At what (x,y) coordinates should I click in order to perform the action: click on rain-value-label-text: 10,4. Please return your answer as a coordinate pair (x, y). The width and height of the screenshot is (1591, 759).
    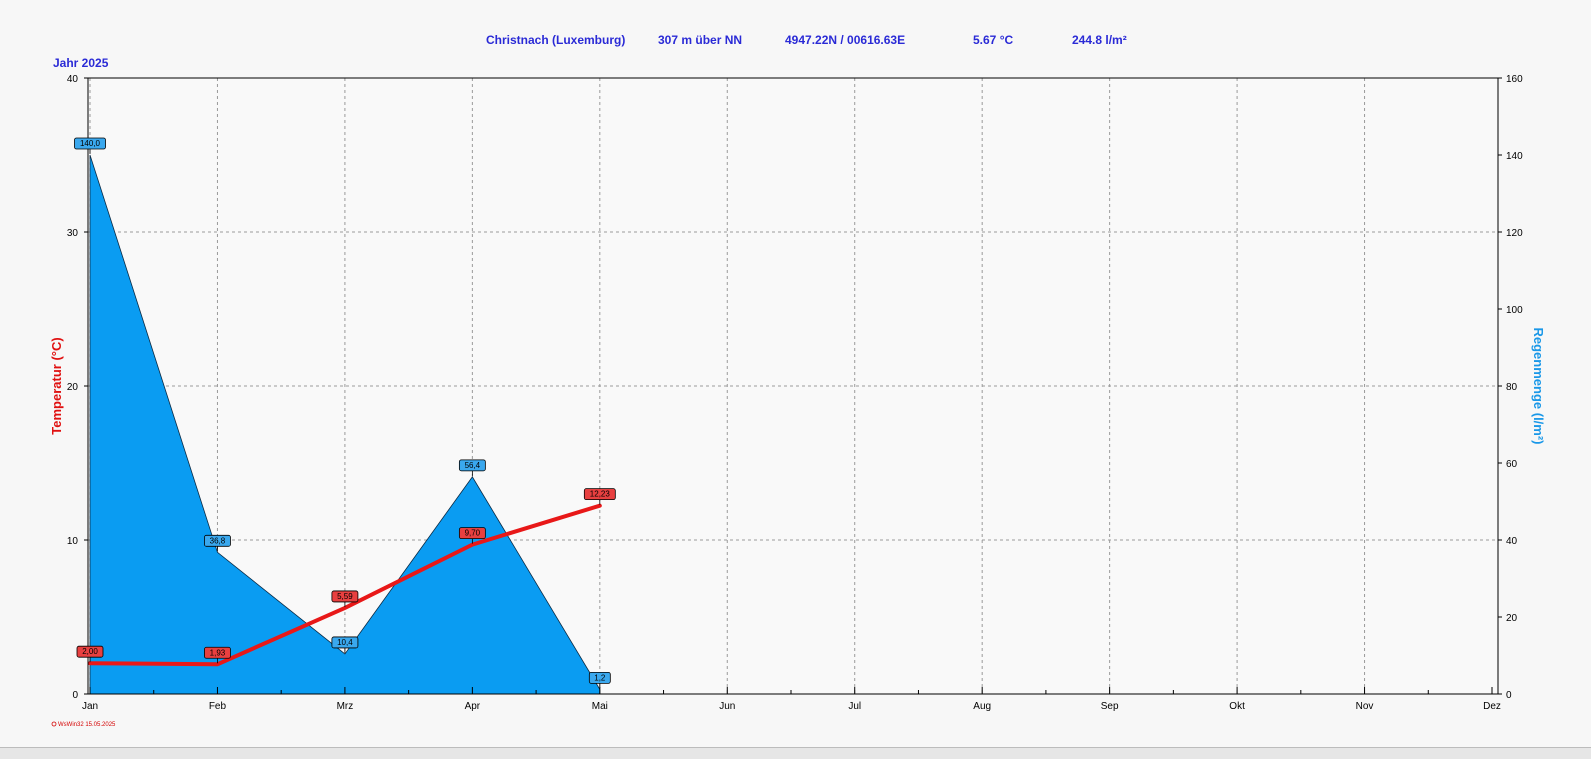
    Looking at the image, I should click on (345, 642).